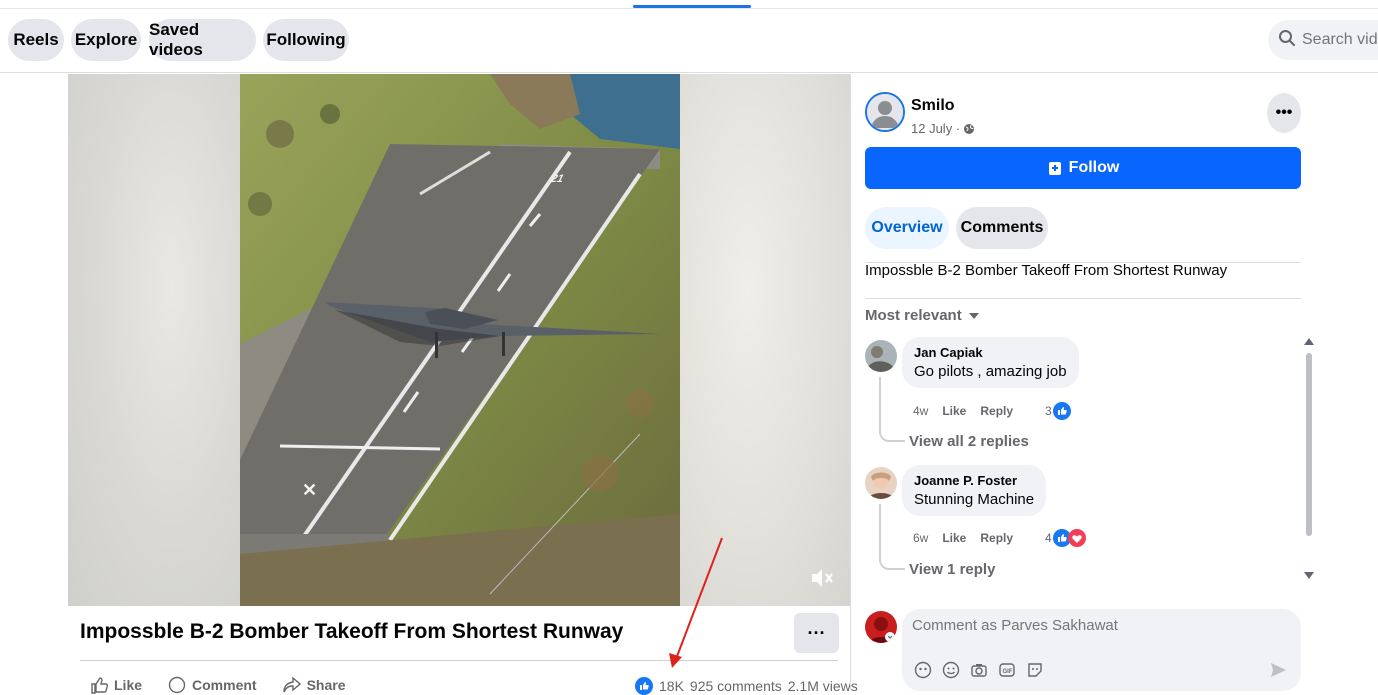 The width and height of the screenshot is (1378, 695). Describe the element at coordinates (885, 112) in the screenshot. I see `page-avatar` at that location.